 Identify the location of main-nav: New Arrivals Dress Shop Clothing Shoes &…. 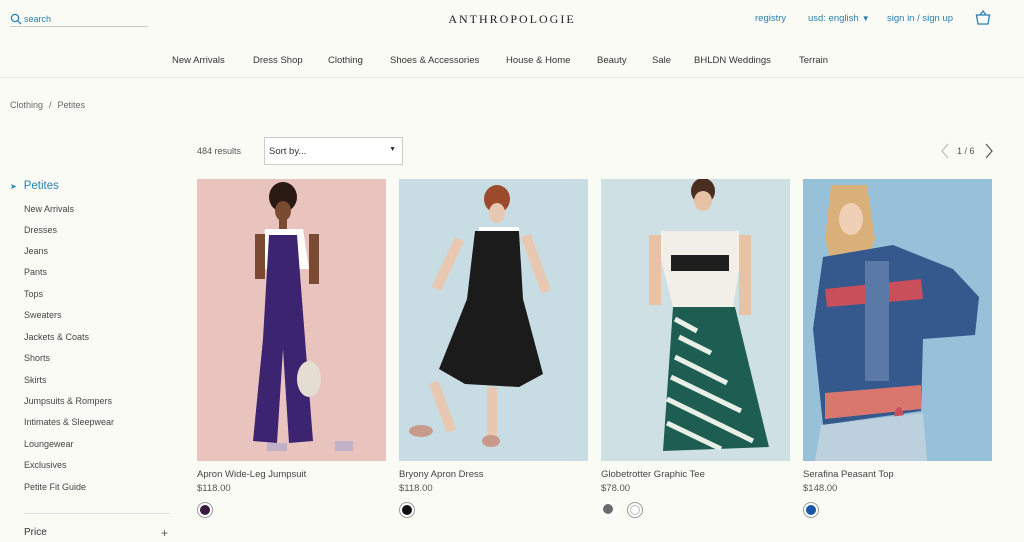
(512, 62).